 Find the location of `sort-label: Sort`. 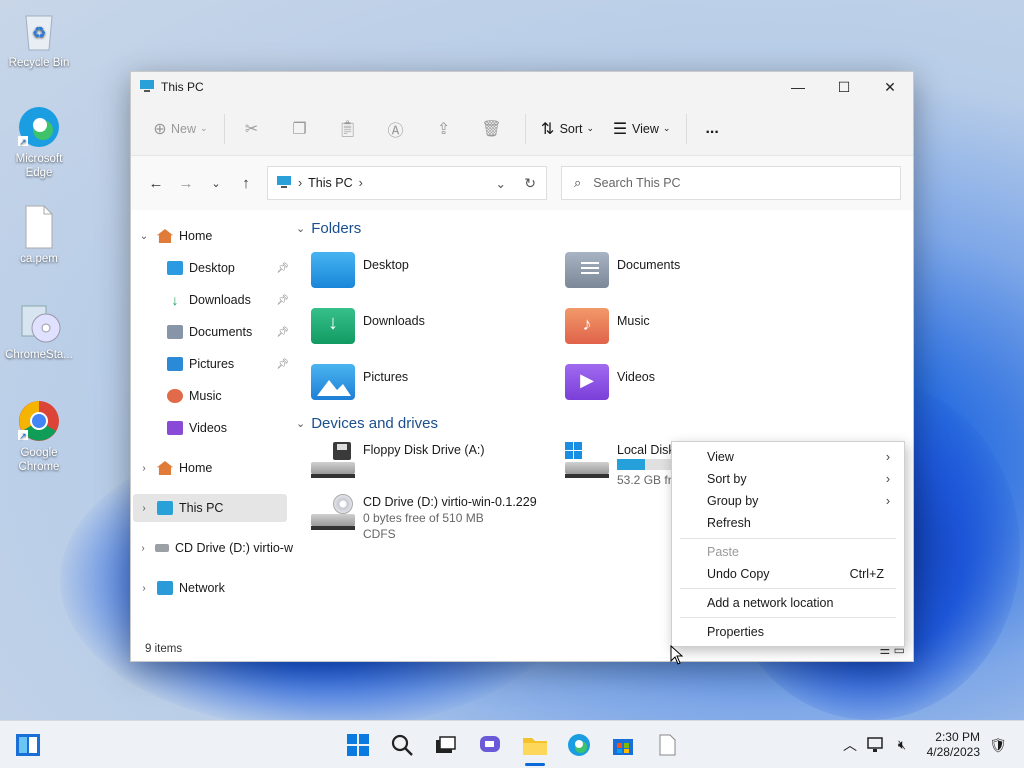

sort-label: Sort is located at coordinates (571, 128).